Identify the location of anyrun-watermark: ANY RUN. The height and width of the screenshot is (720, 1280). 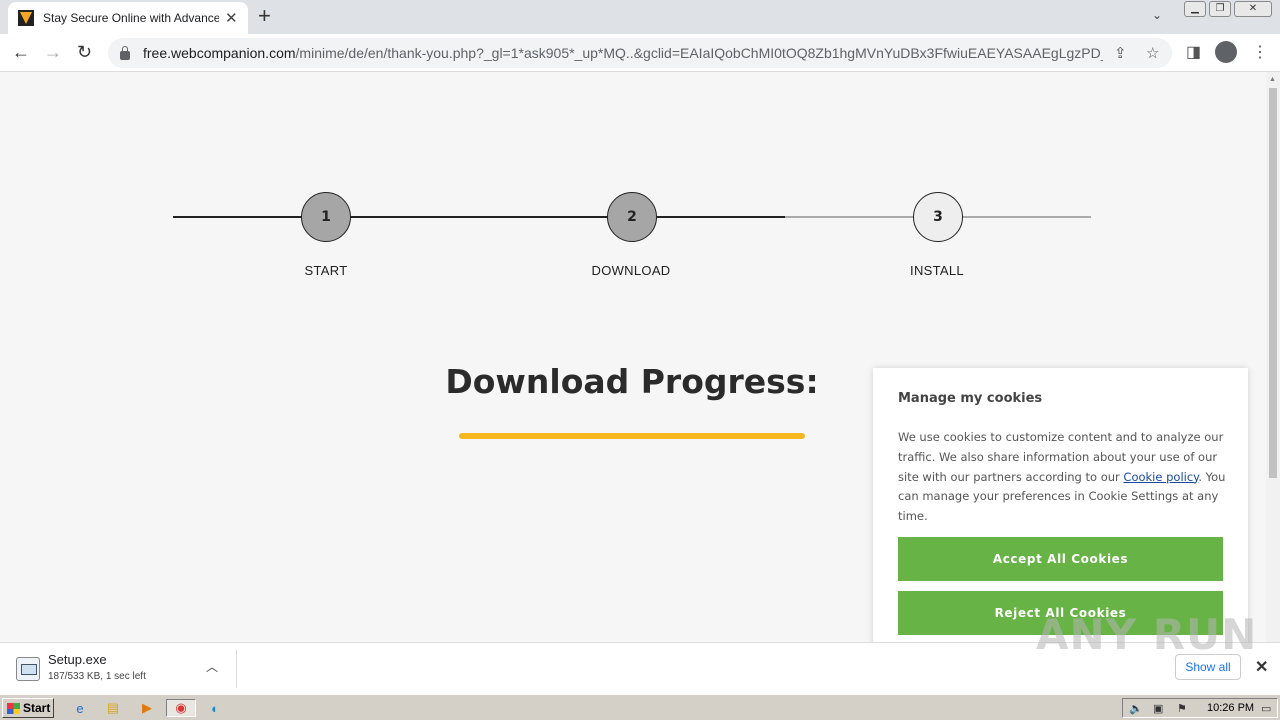
(1147, 634).